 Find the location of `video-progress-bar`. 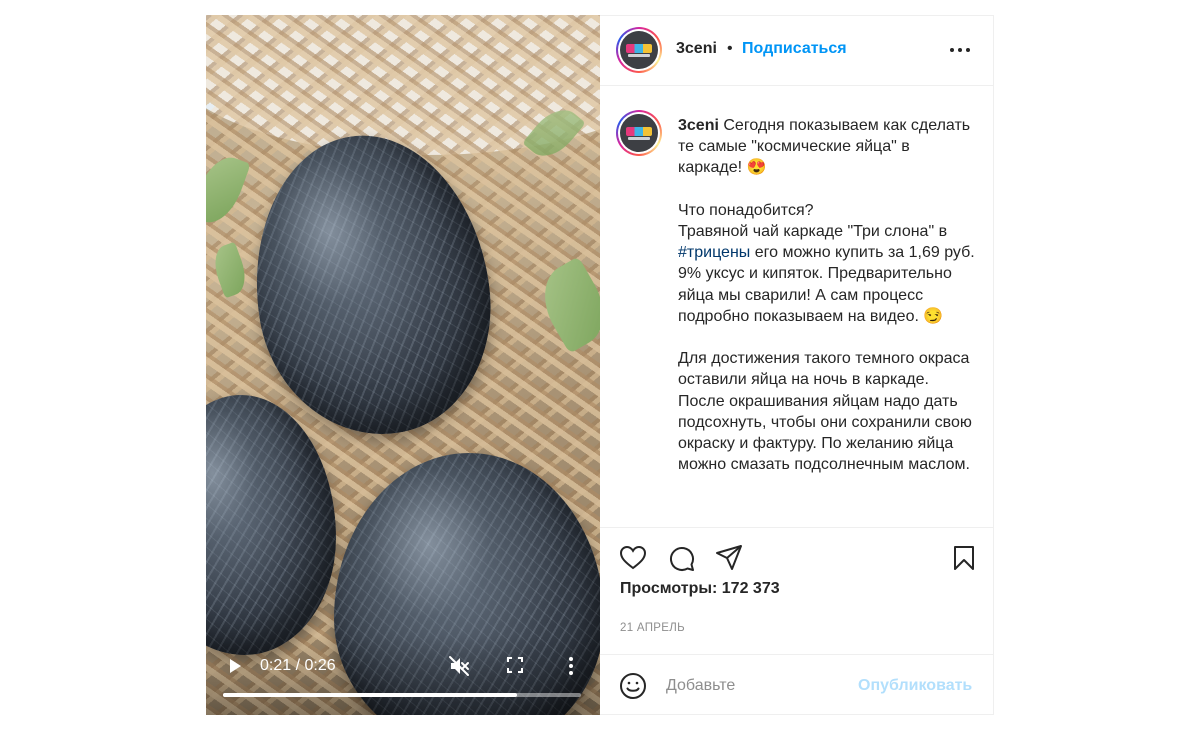

video-progress-bar is located at coordinates (402, 695).